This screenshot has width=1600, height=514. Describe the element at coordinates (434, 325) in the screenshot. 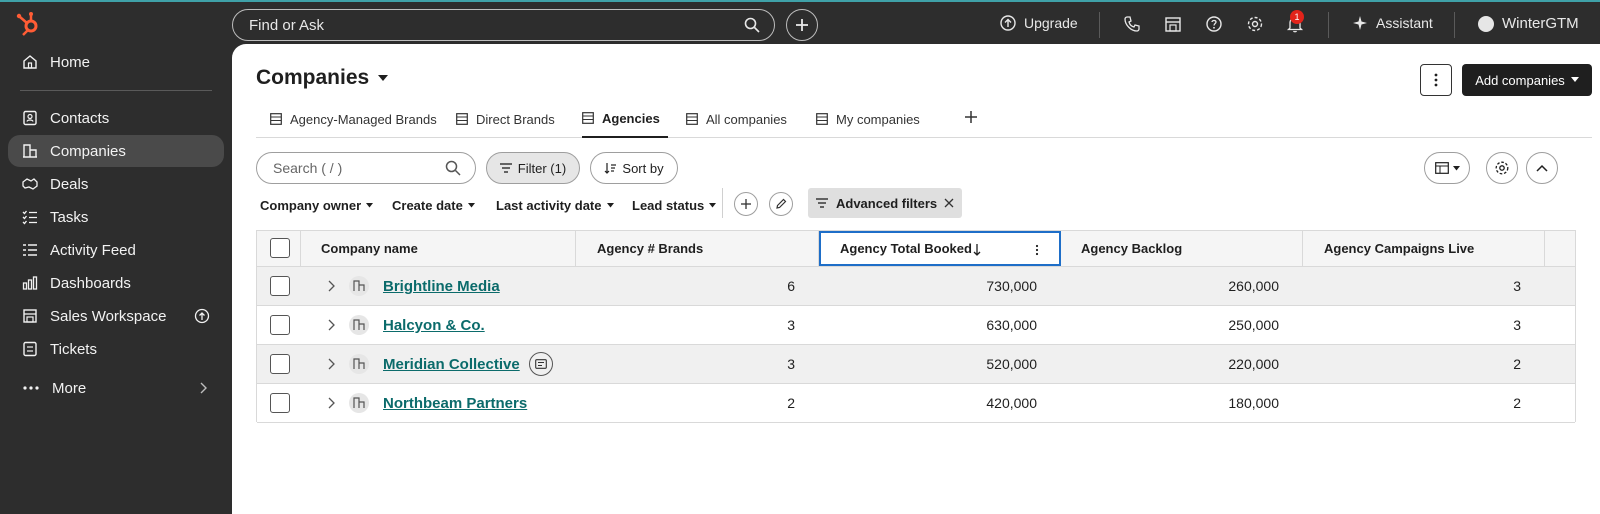

I see `company-name-link: Halcyon & Co.` at that location.